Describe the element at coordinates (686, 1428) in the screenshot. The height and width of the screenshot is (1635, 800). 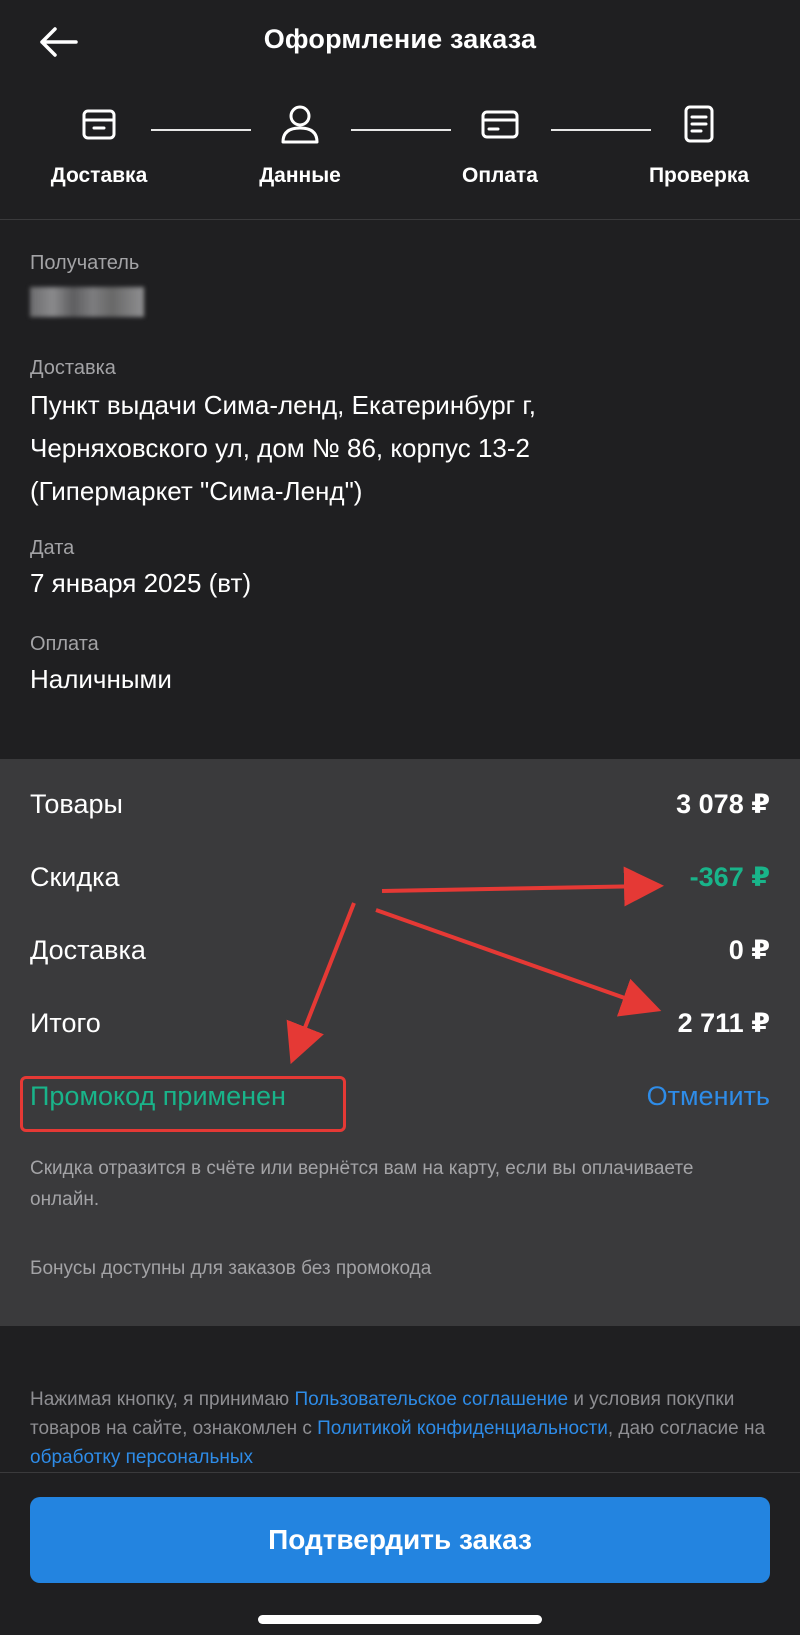
I see `legal-text: , даю согласие на` at that location.